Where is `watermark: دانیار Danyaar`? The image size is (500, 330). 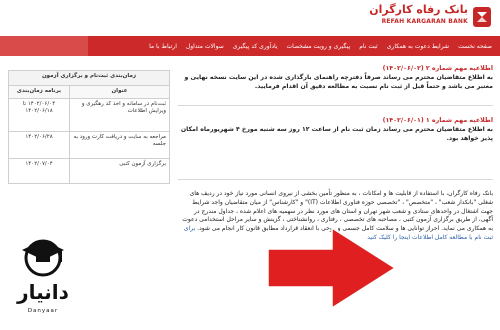 watermark: دانیار Danyaar is located at coordinates (43, 277).